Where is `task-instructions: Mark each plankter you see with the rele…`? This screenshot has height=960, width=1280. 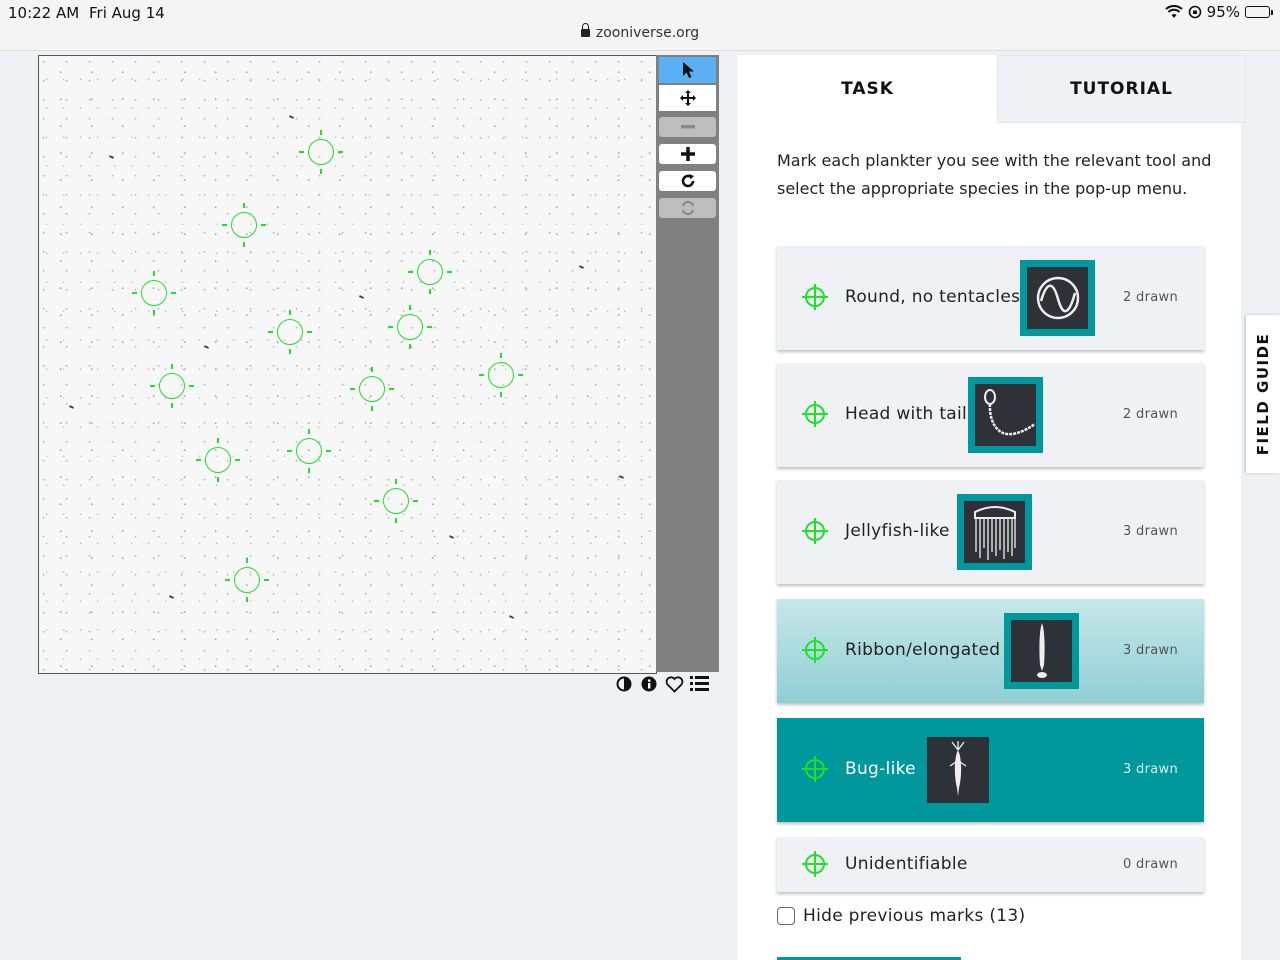
task-instructions: Mark each plankter you see with the rele… is located at coordinates (994, 174).